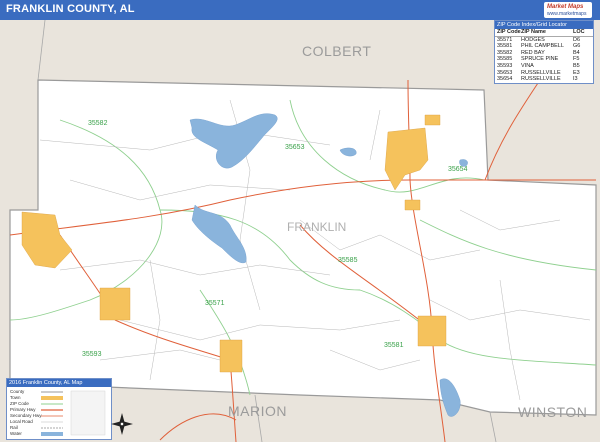 The height and width of the screenshot is (442, 600). I want to click on legend-symbols, so click(73, 413).